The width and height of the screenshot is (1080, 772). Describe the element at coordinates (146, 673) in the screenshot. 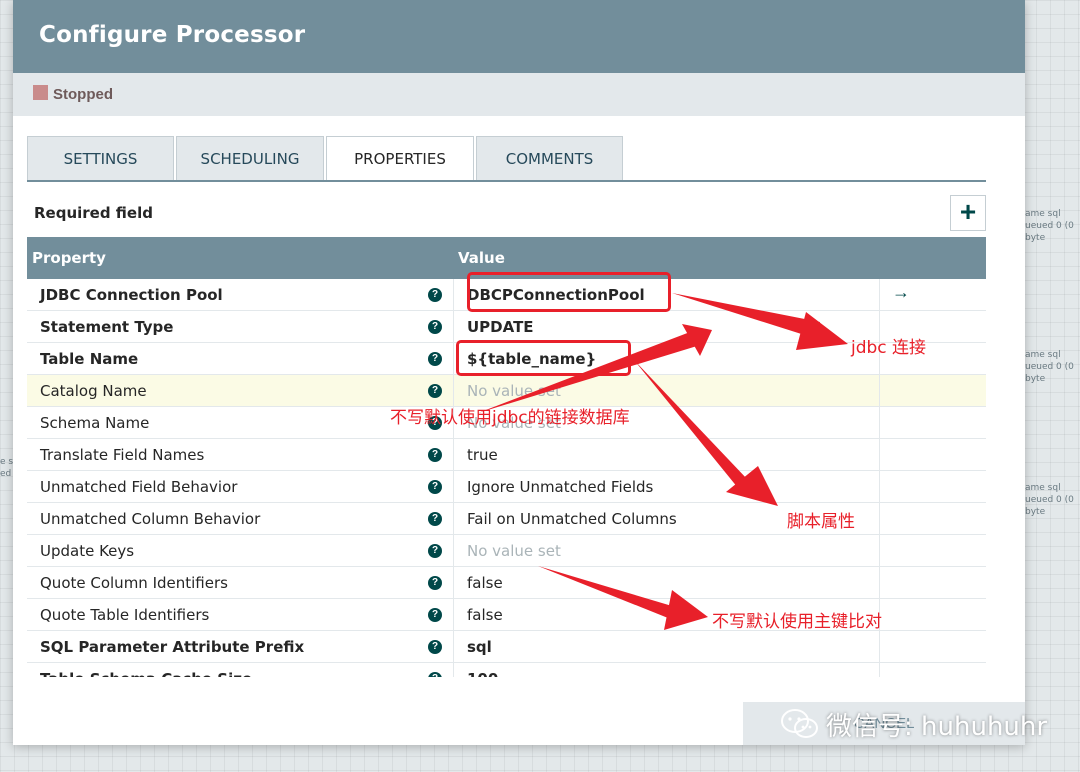

I see `property-name: Table Schema Cache Size` at that location.